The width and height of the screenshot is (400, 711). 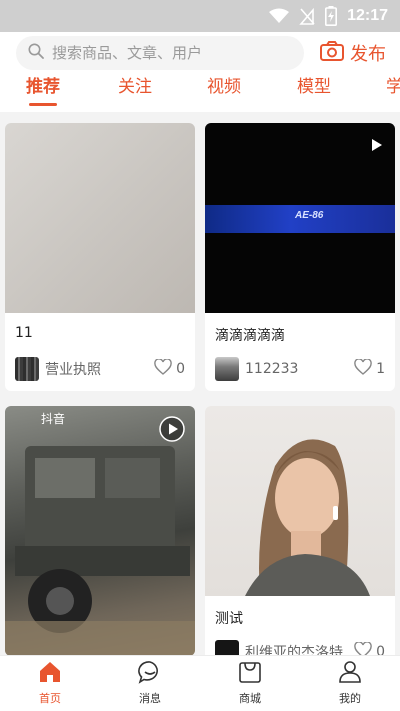 I want to click on tab-study: 学, so click(x=393, y=91).